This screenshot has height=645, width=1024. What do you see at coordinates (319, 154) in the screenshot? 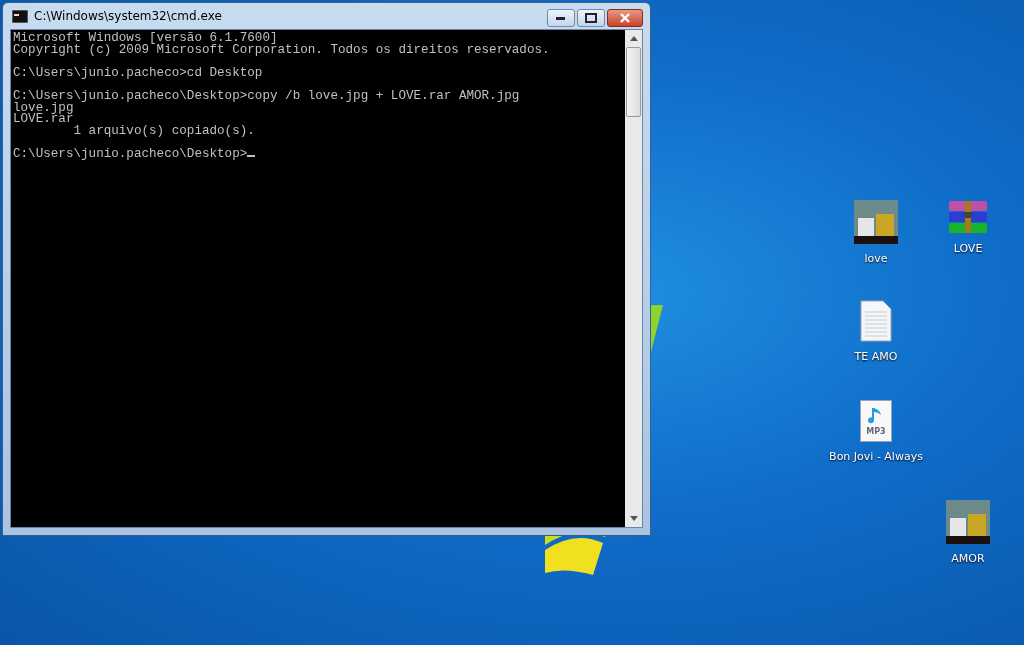
I see `console-line: C:\Users\junio.pacheco\Desktop>` at bounding box center [319, 154].